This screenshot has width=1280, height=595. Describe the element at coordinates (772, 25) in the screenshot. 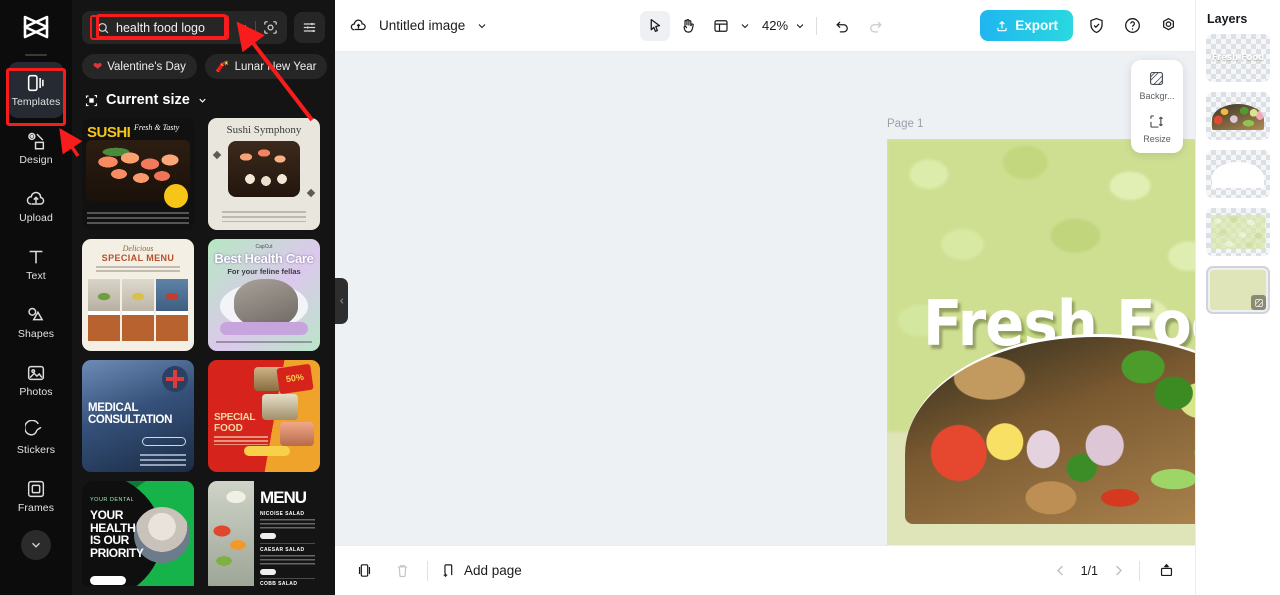

I see `zoom-level: 42%` at that location.